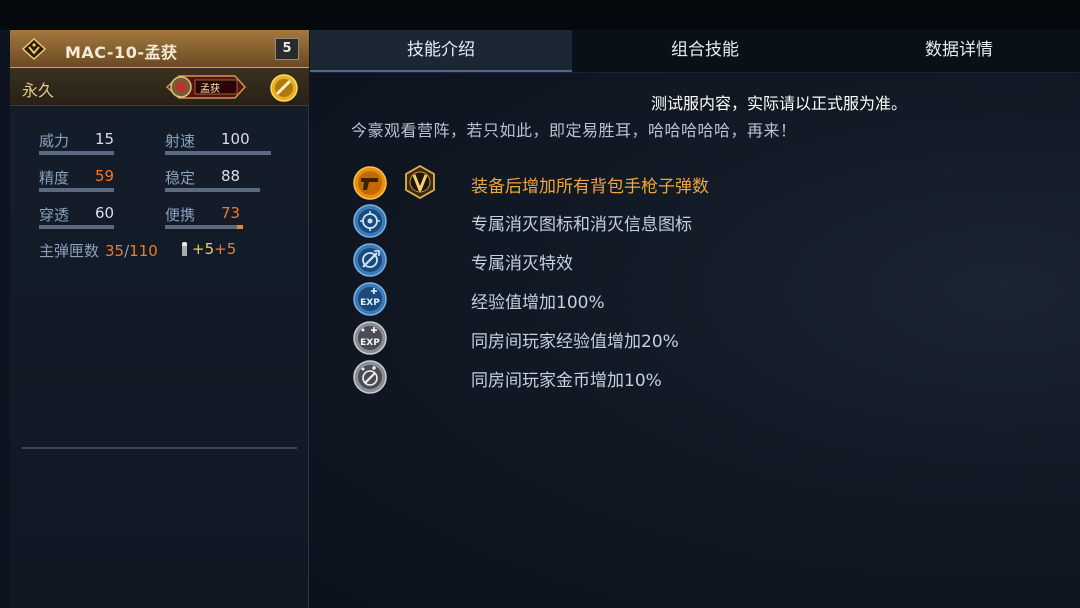 The width and height of the screenshot is (1080, 608). What do you see at coordinates (695, 72) in the screenshot?
I see `tab-divider` at bounding box center [695, 72].